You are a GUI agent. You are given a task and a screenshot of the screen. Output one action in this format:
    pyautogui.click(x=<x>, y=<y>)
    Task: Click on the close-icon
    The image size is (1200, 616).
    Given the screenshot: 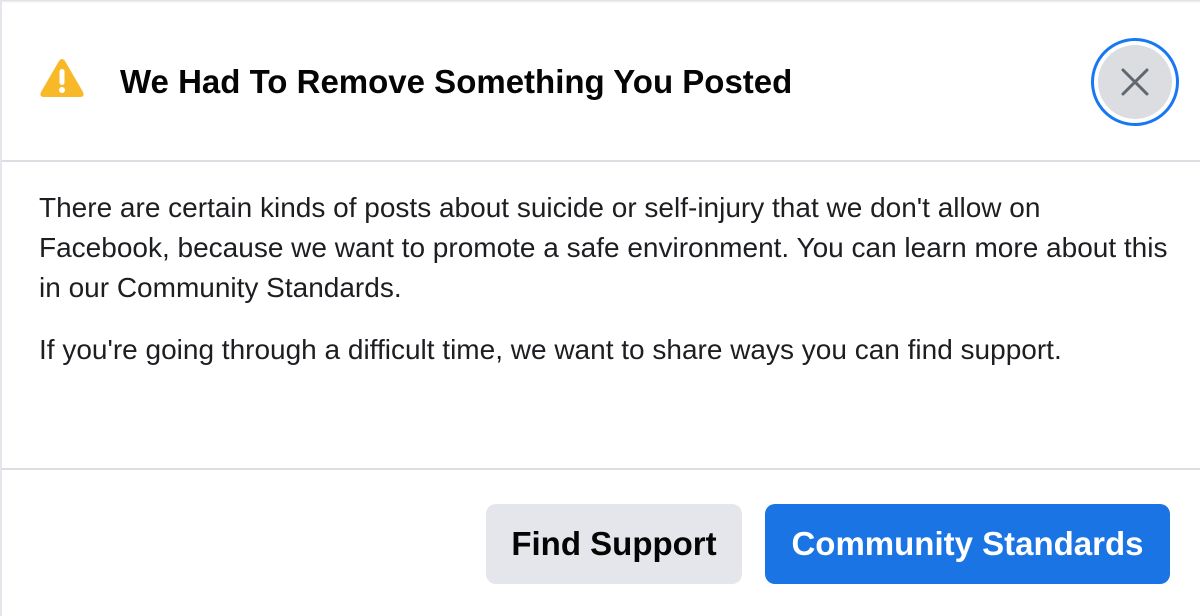 What is the action you would take?
    pyautogui.click(x=1135, y=82)
    